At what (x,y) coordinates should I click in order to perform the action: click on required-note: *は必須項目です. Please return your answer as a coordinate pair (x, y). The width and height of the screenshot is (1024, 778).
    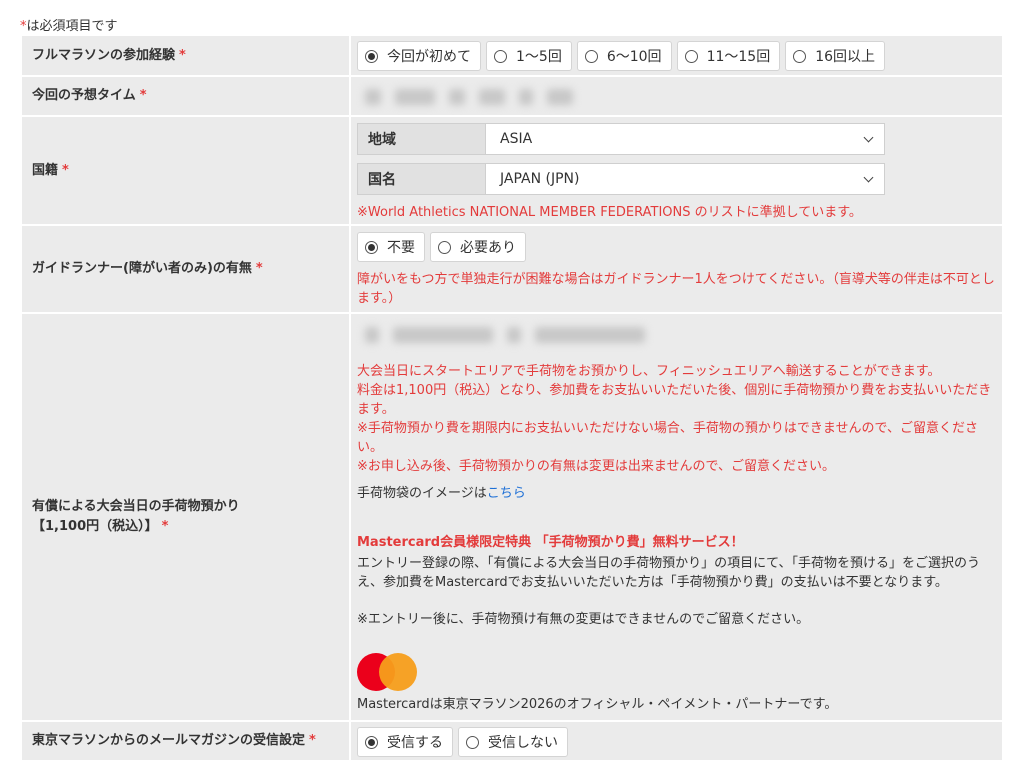
    Looking at the image, I should click on (69, 24).